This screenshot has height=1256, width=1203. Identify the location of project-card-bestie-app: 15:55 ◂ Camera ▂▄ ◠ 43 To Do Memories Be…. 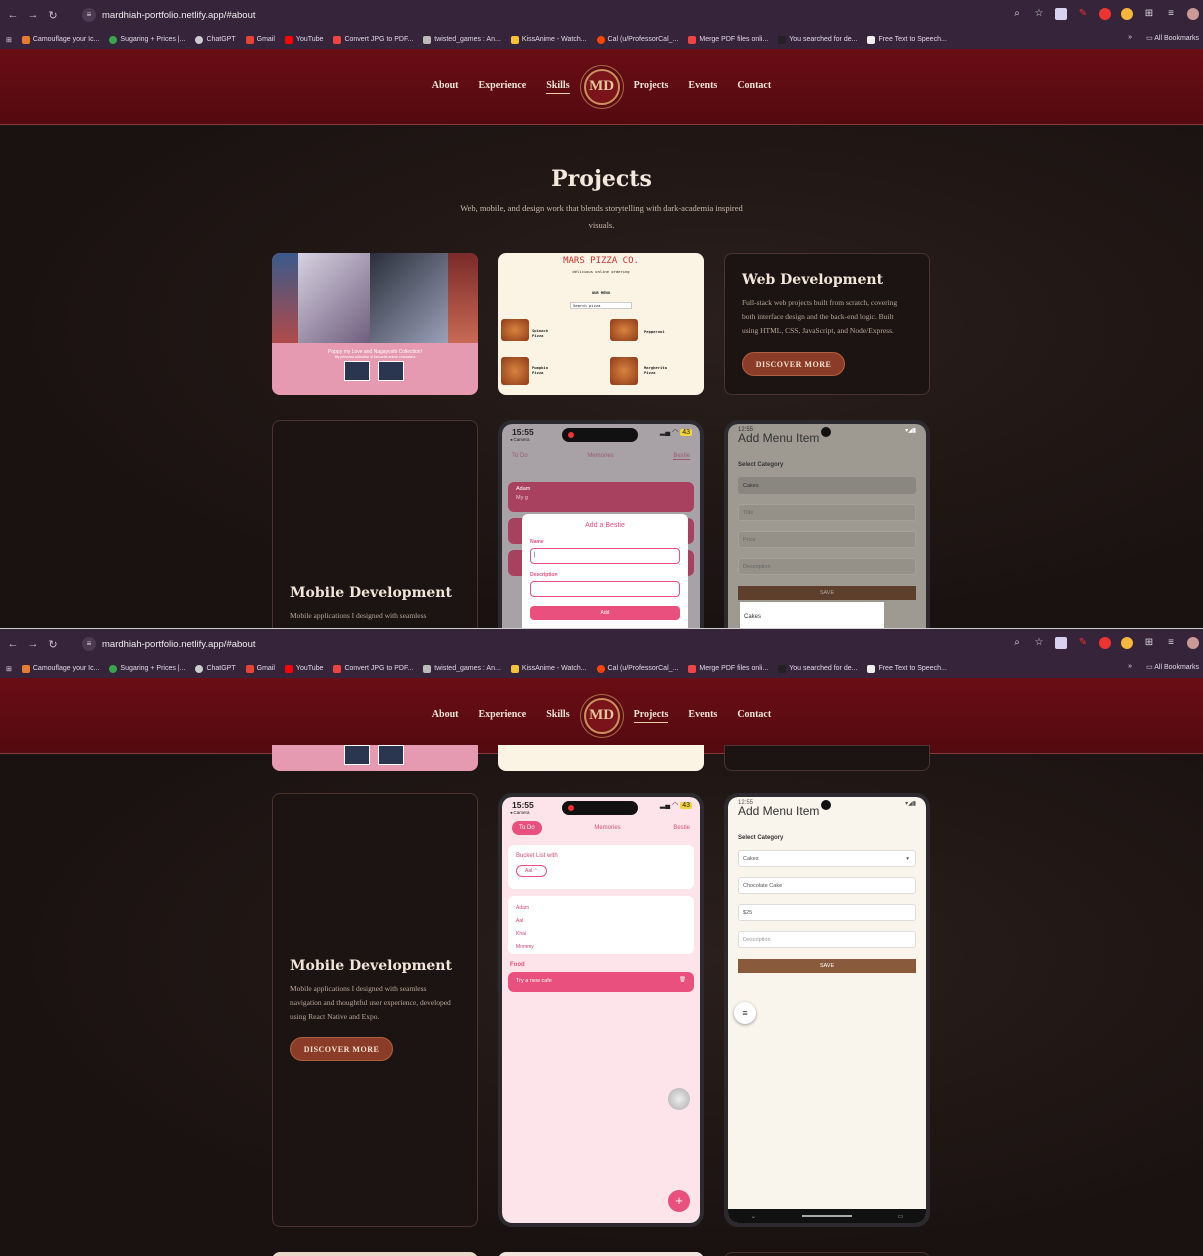
(601, 1010).